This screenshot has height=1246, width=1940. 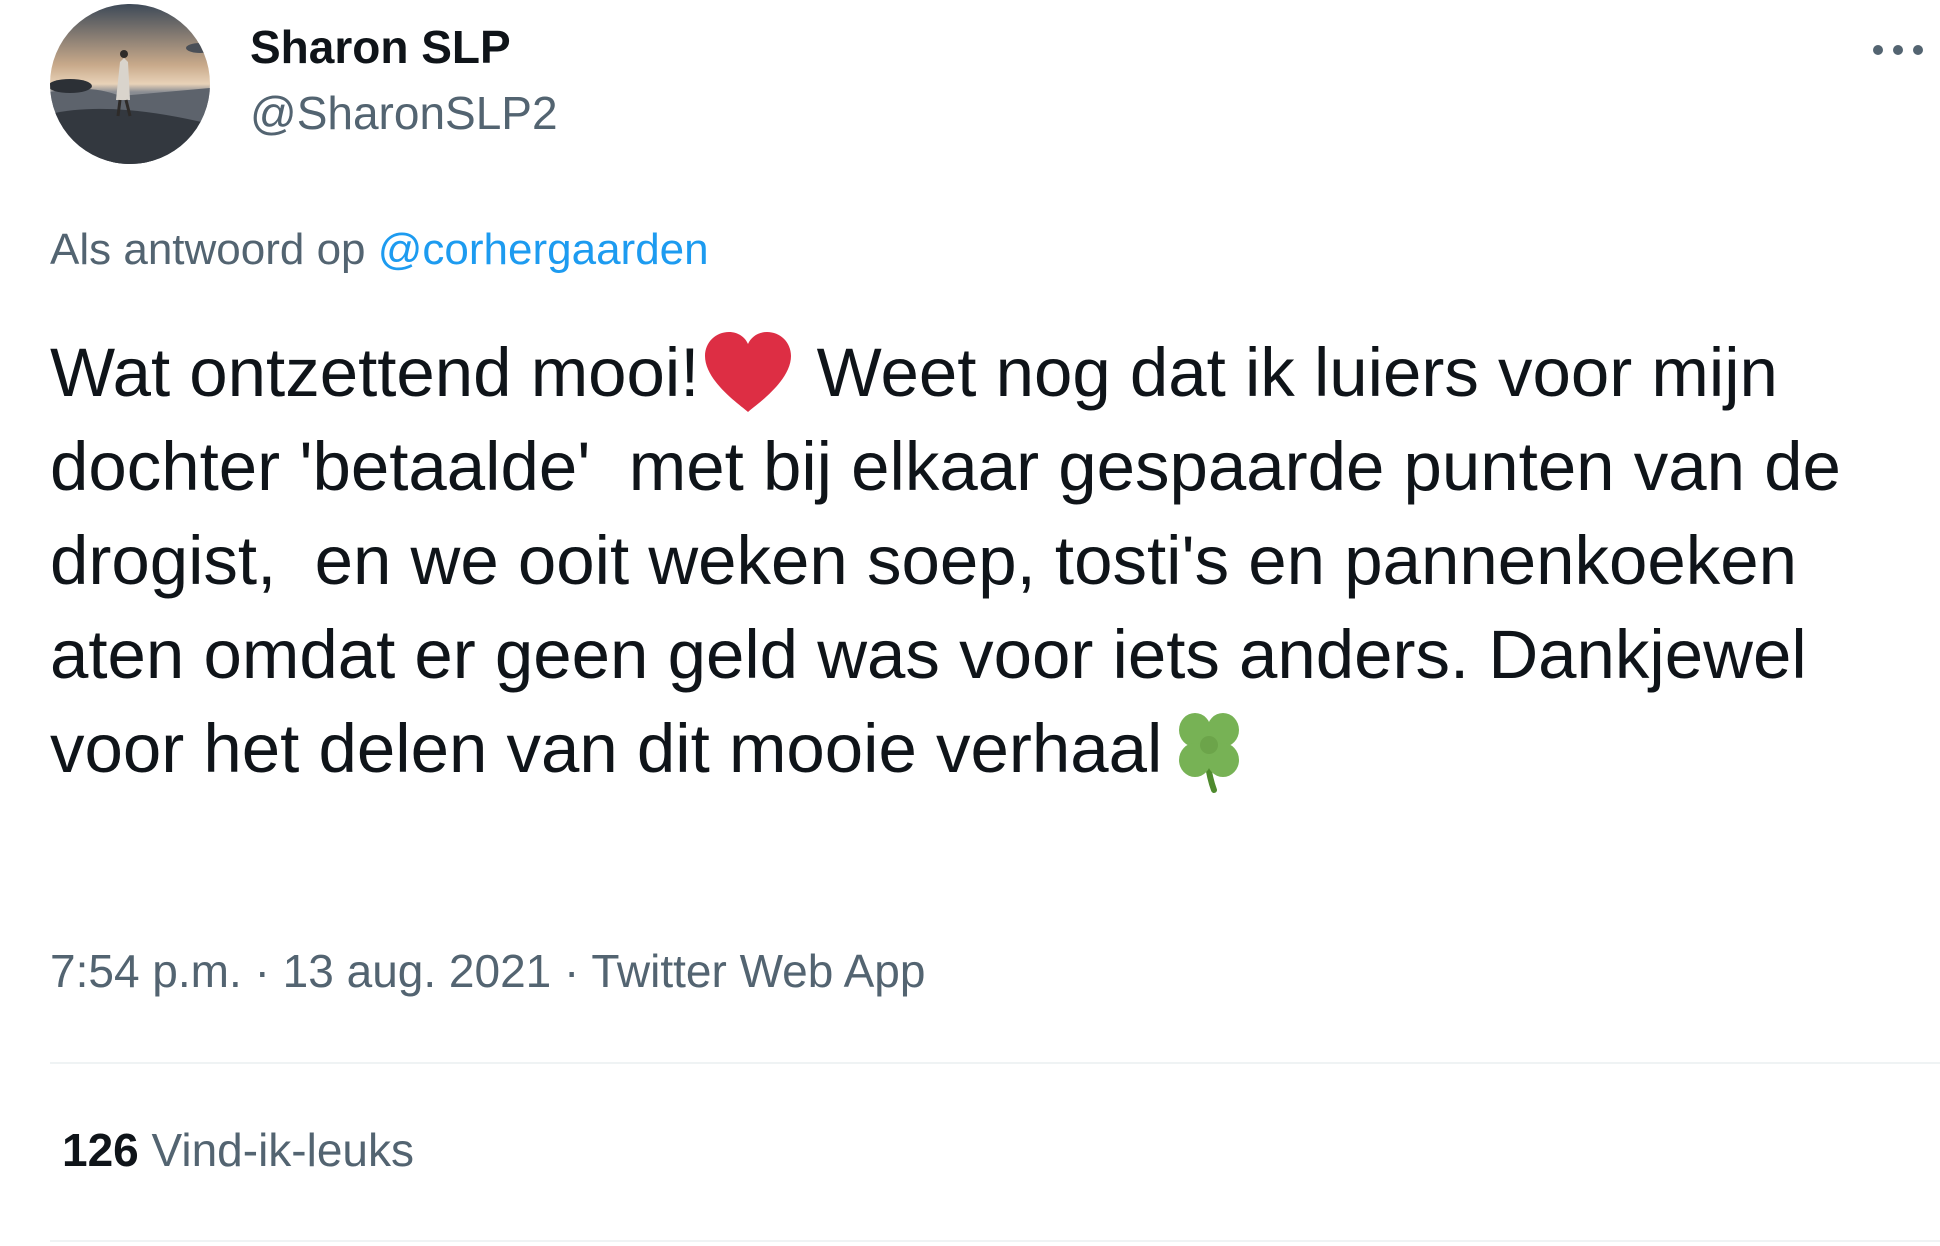 I want to click on avatar-image, so click(x=130, y=84).